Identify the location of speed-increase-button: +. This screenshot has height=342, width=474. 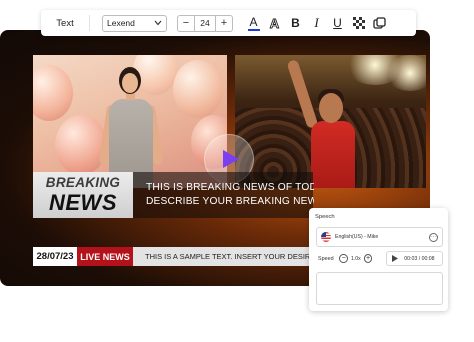
(368, 258).